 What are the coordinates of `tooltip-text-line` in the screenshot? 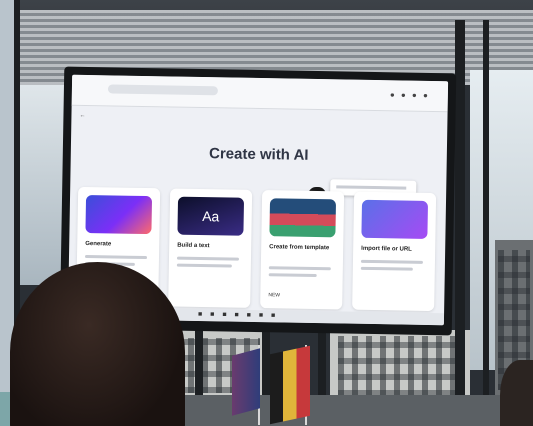 It's located at (371, 187).